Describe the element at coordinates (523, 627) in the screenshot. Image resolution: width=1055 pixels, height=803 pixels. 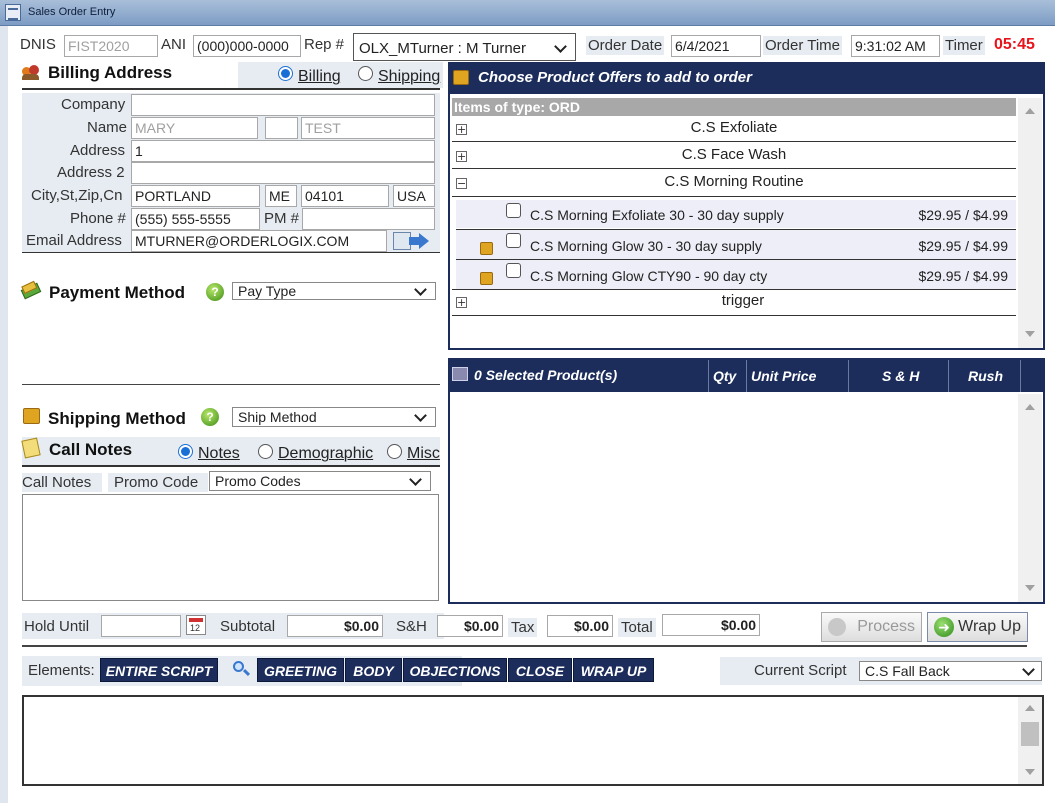
I see `tax-label: Tax` at that location.